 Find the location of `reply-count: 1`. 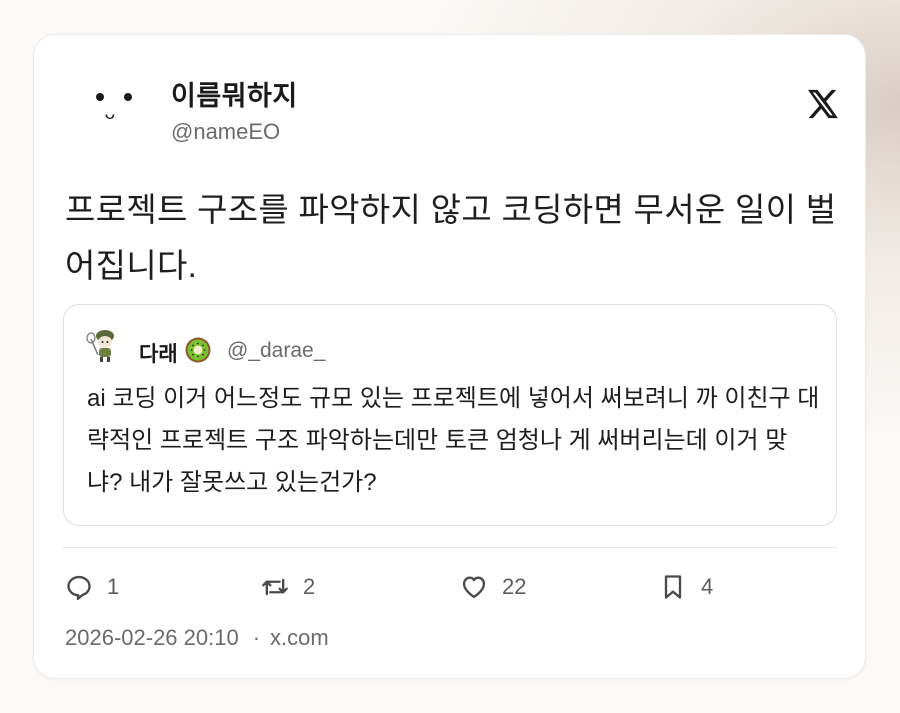

reply-count: 1 is located at coordinates (113, 586).